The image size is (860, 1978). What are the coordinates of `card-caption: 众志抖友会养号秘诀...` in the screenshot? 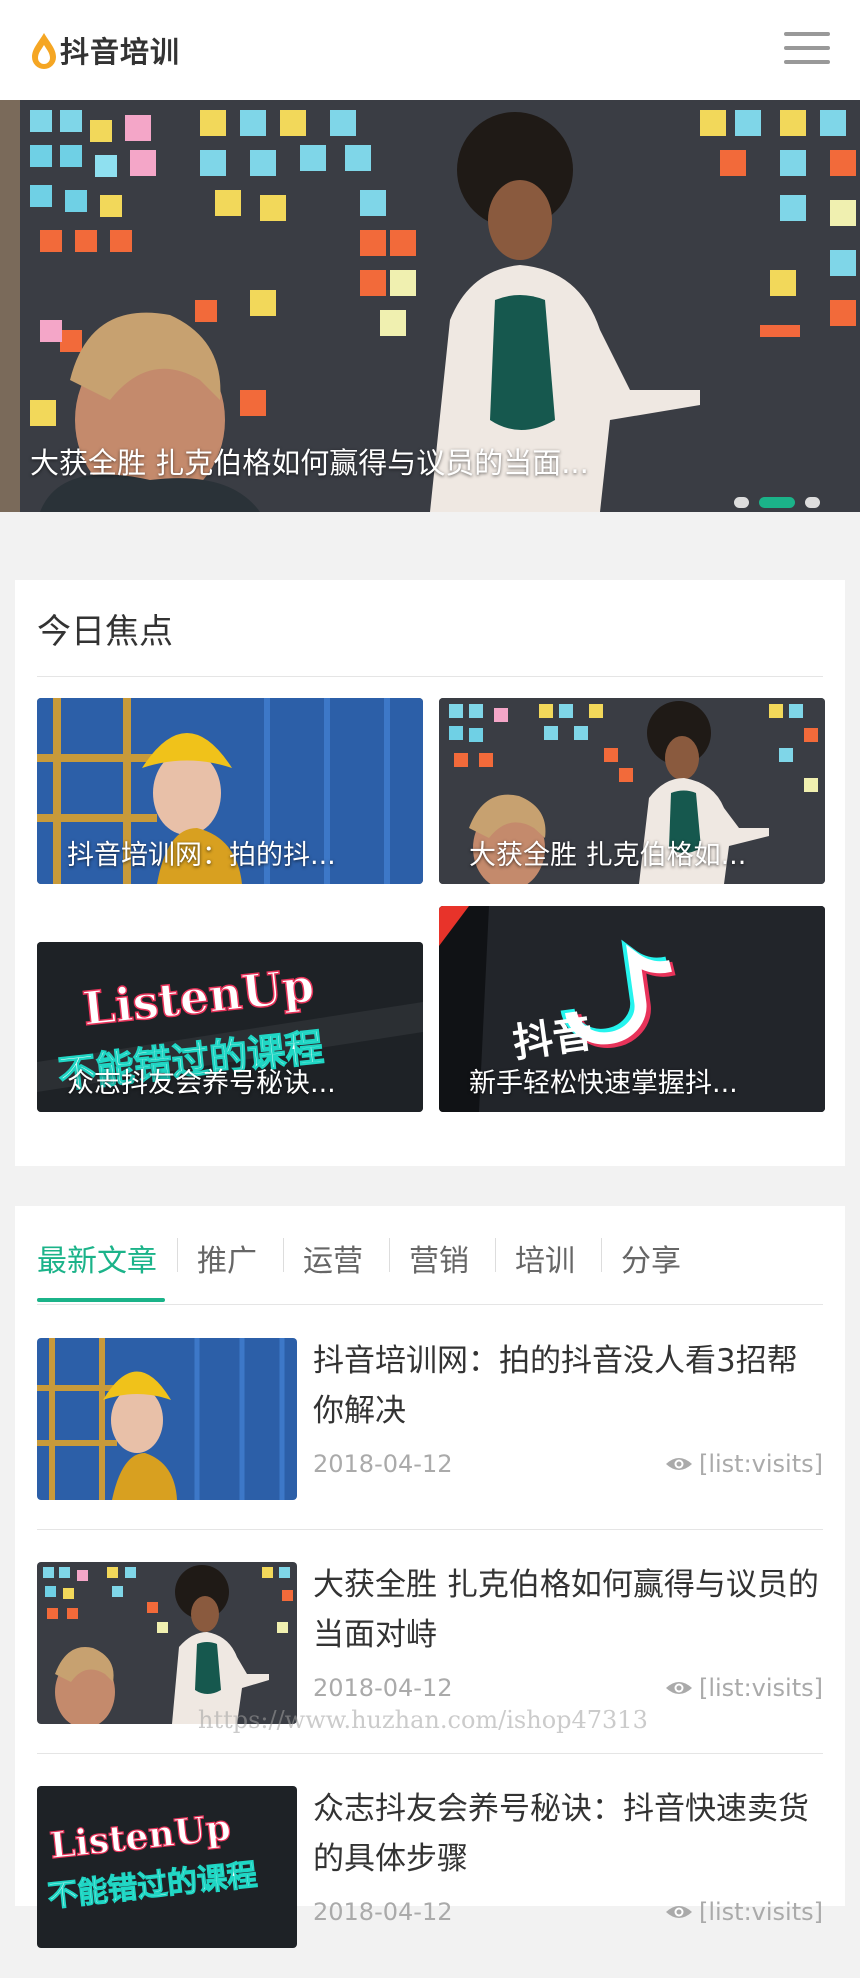 It's located at (201, 1083).